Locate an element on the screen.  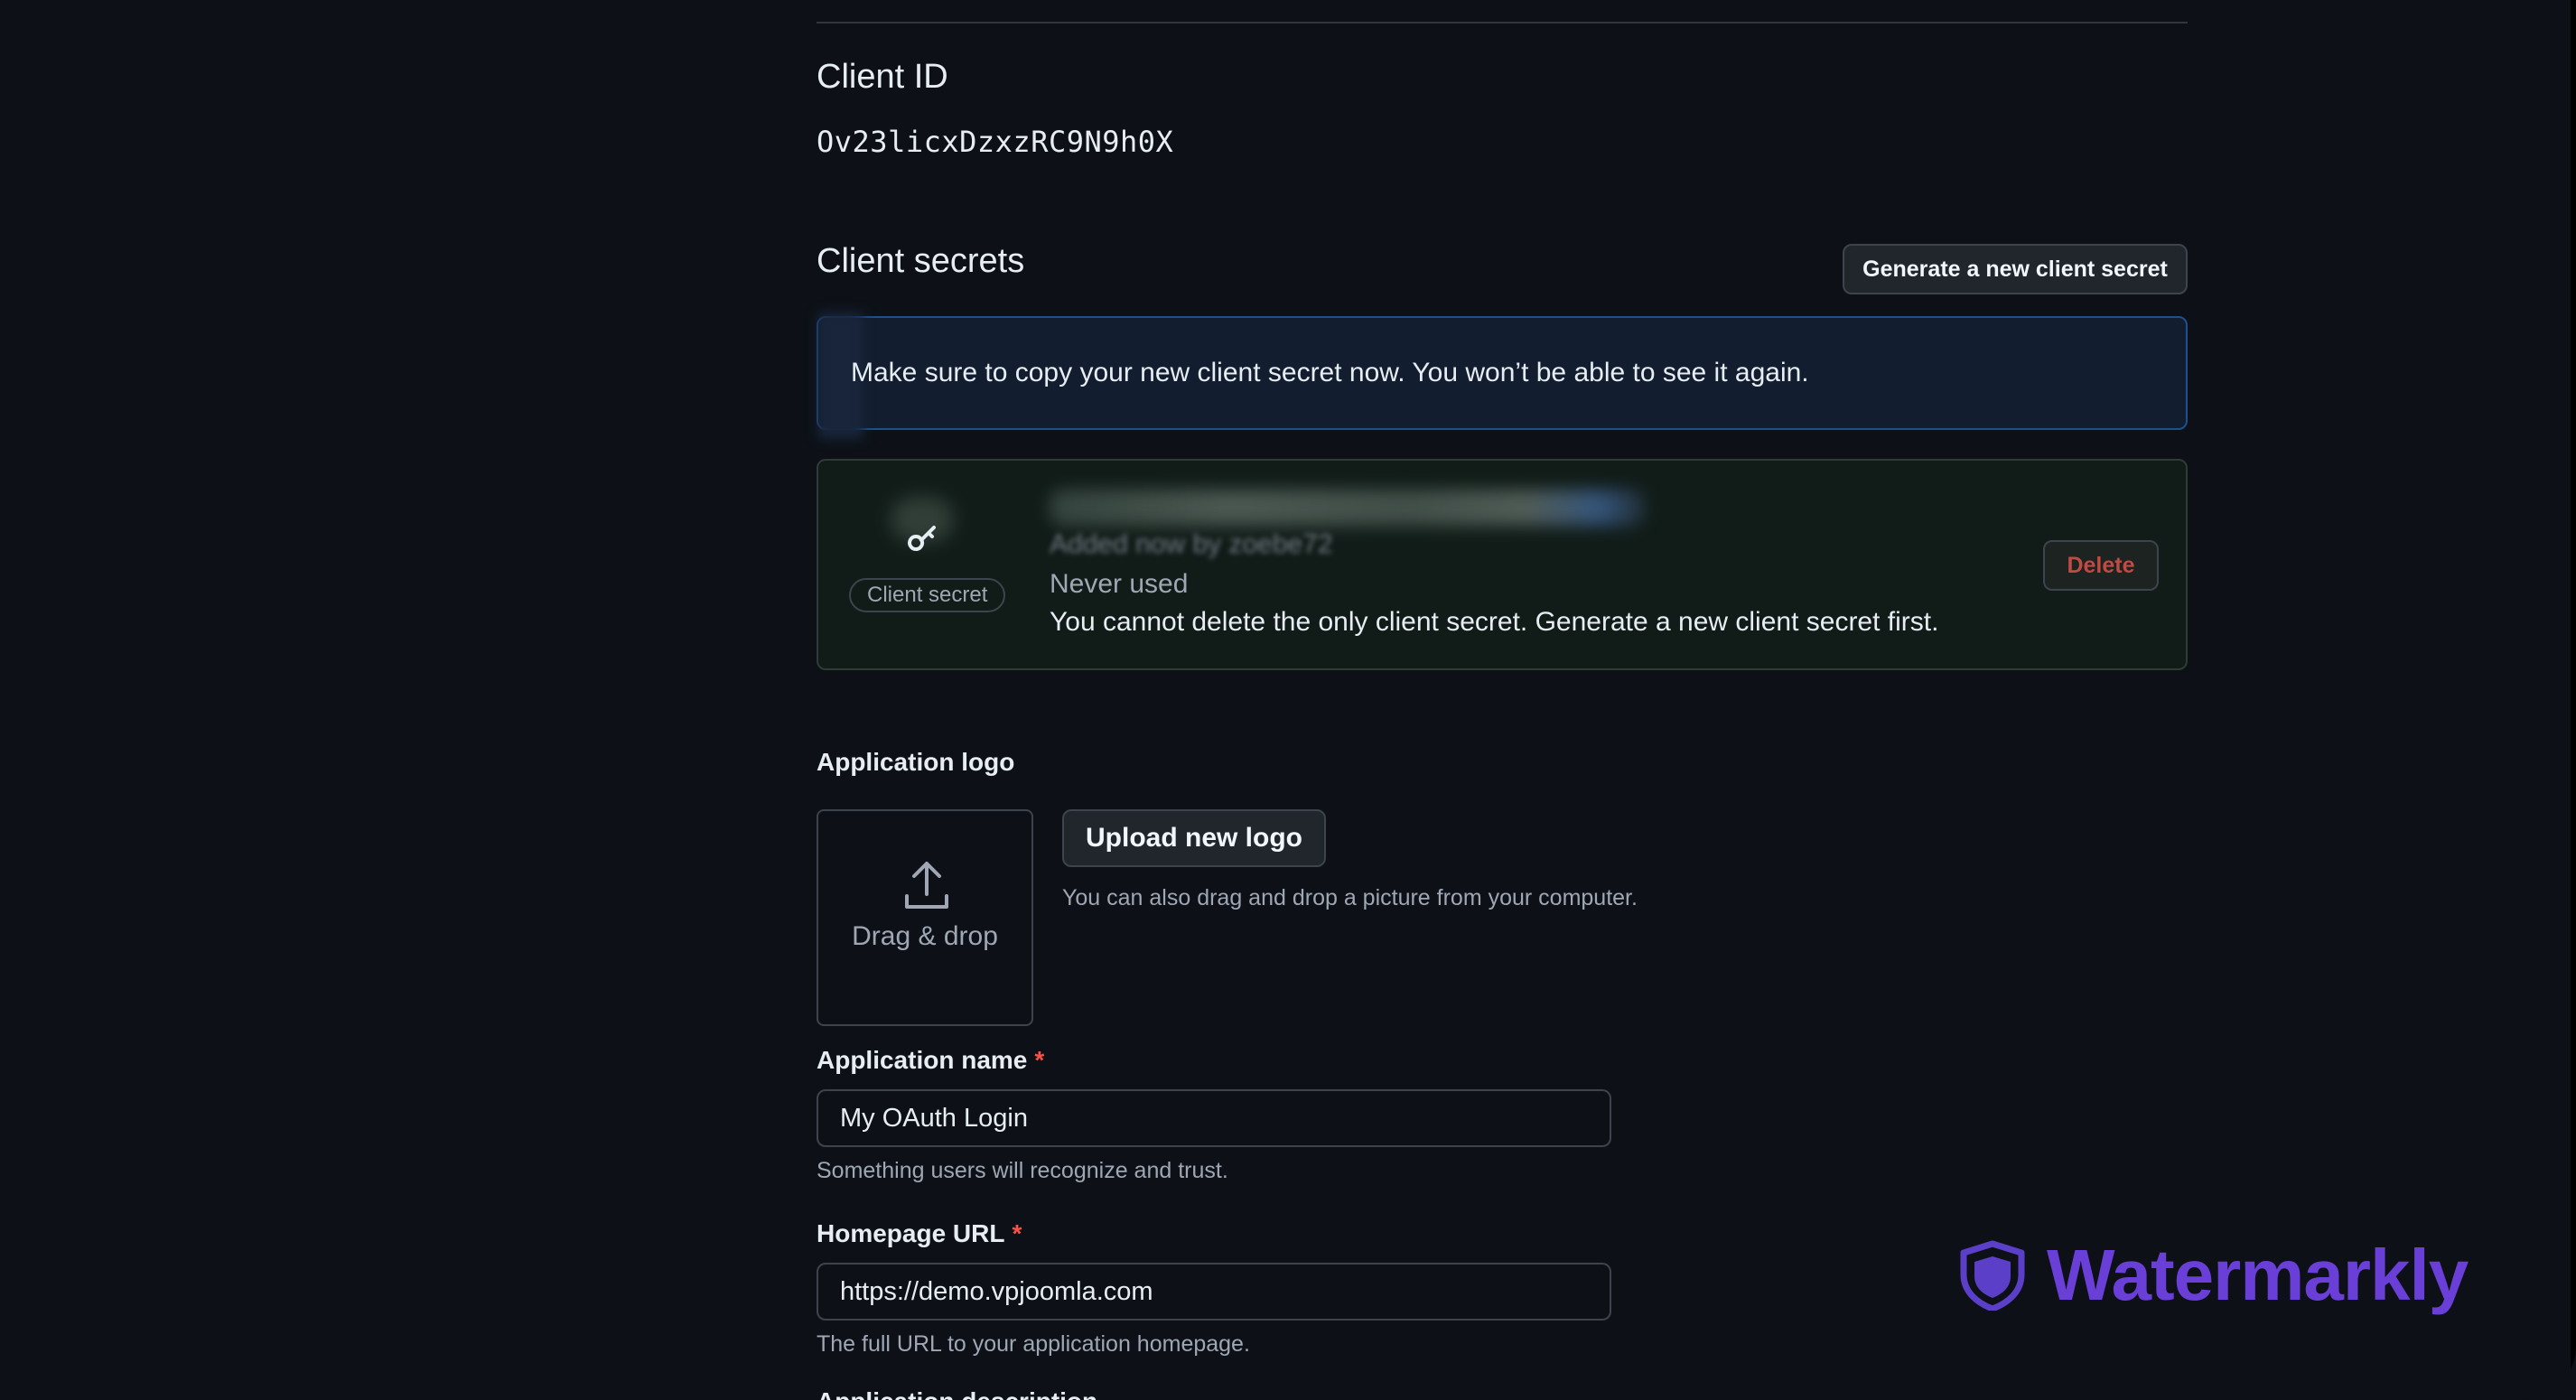
application-name-label-text: Application name is located at coordinates (922, 1060).